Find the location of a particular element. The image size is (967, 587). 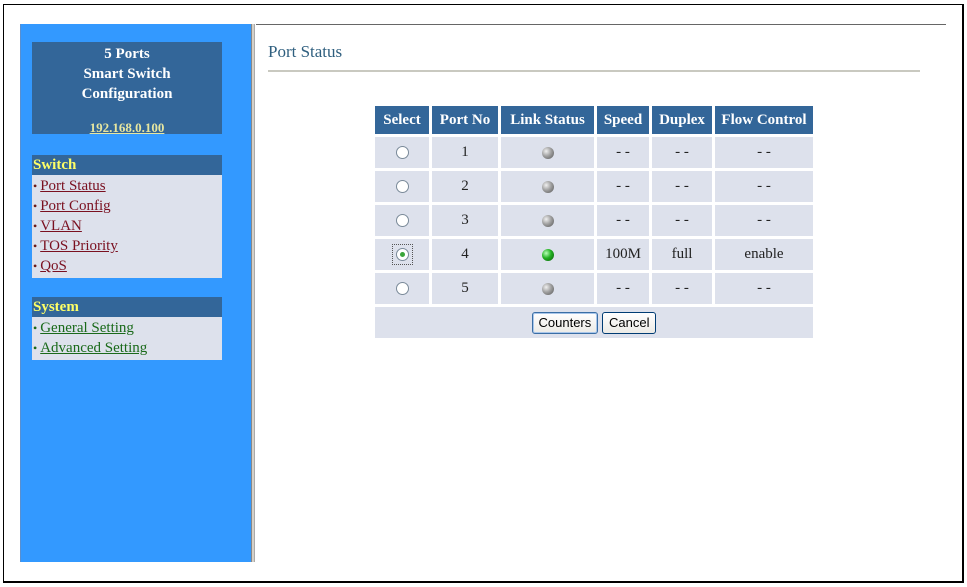

counters-button: Counters is located at coordinates (565, 322).